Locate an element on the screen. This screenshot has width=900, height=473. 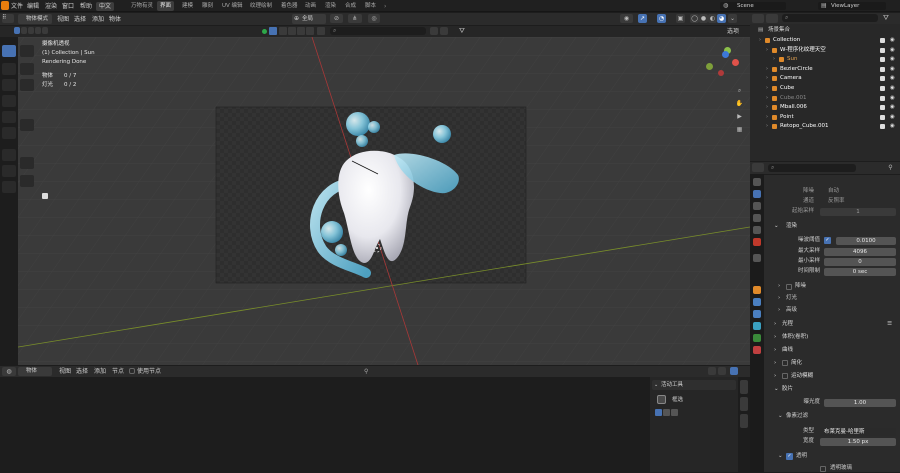
outliner-scene-collection: ▤ 场景集合 is located at coordinates (828, 30).